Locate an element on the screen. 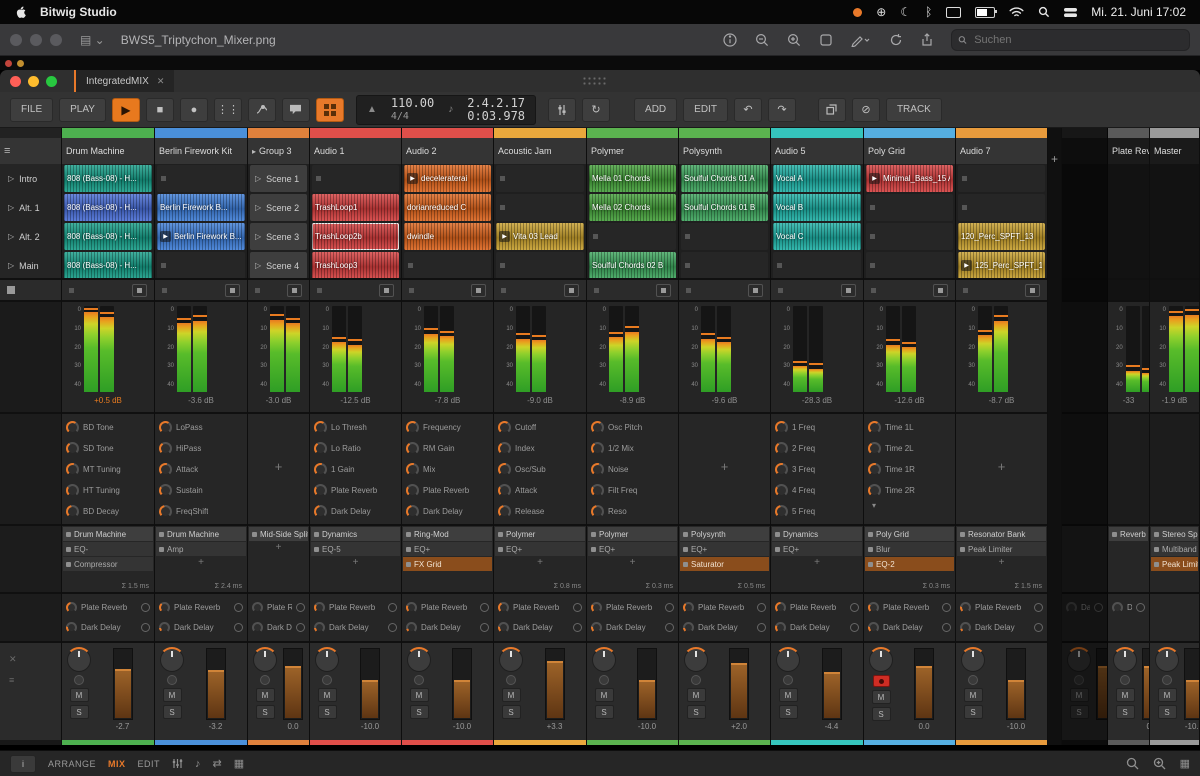 The height and width of the screenshot is (776, 1200). time-signature-display: 4/4 is located at coordinates (412, 116).